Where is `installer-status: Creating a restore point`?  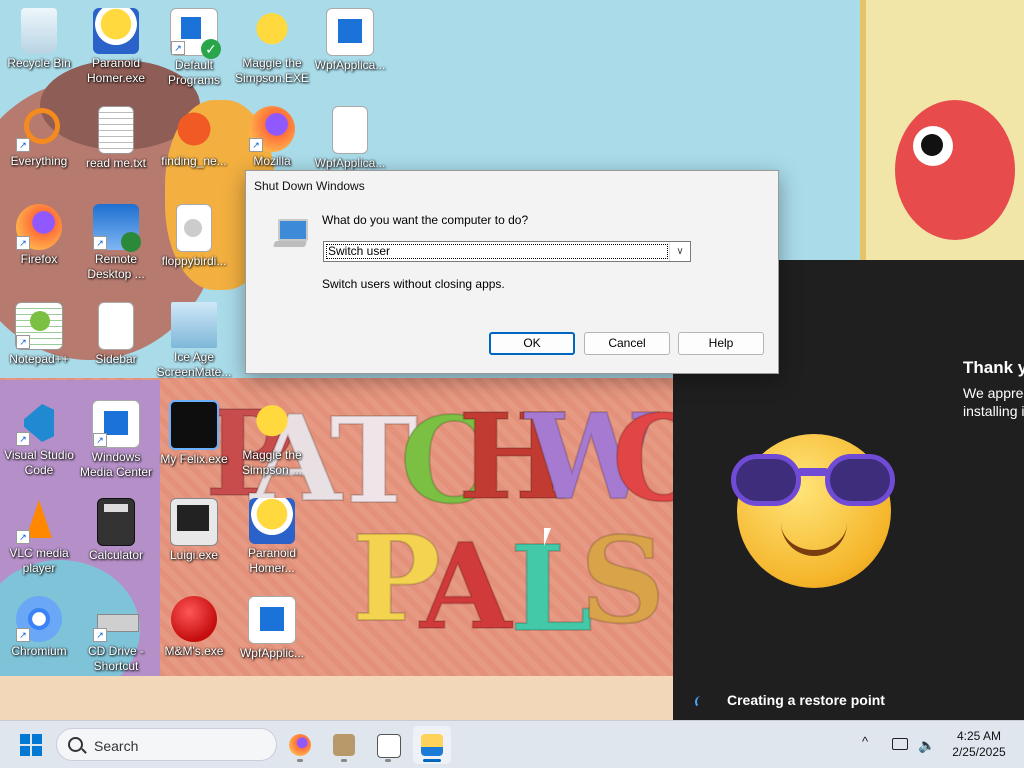 installer-status: Creating a restore point is located at coordinates (806, 700).